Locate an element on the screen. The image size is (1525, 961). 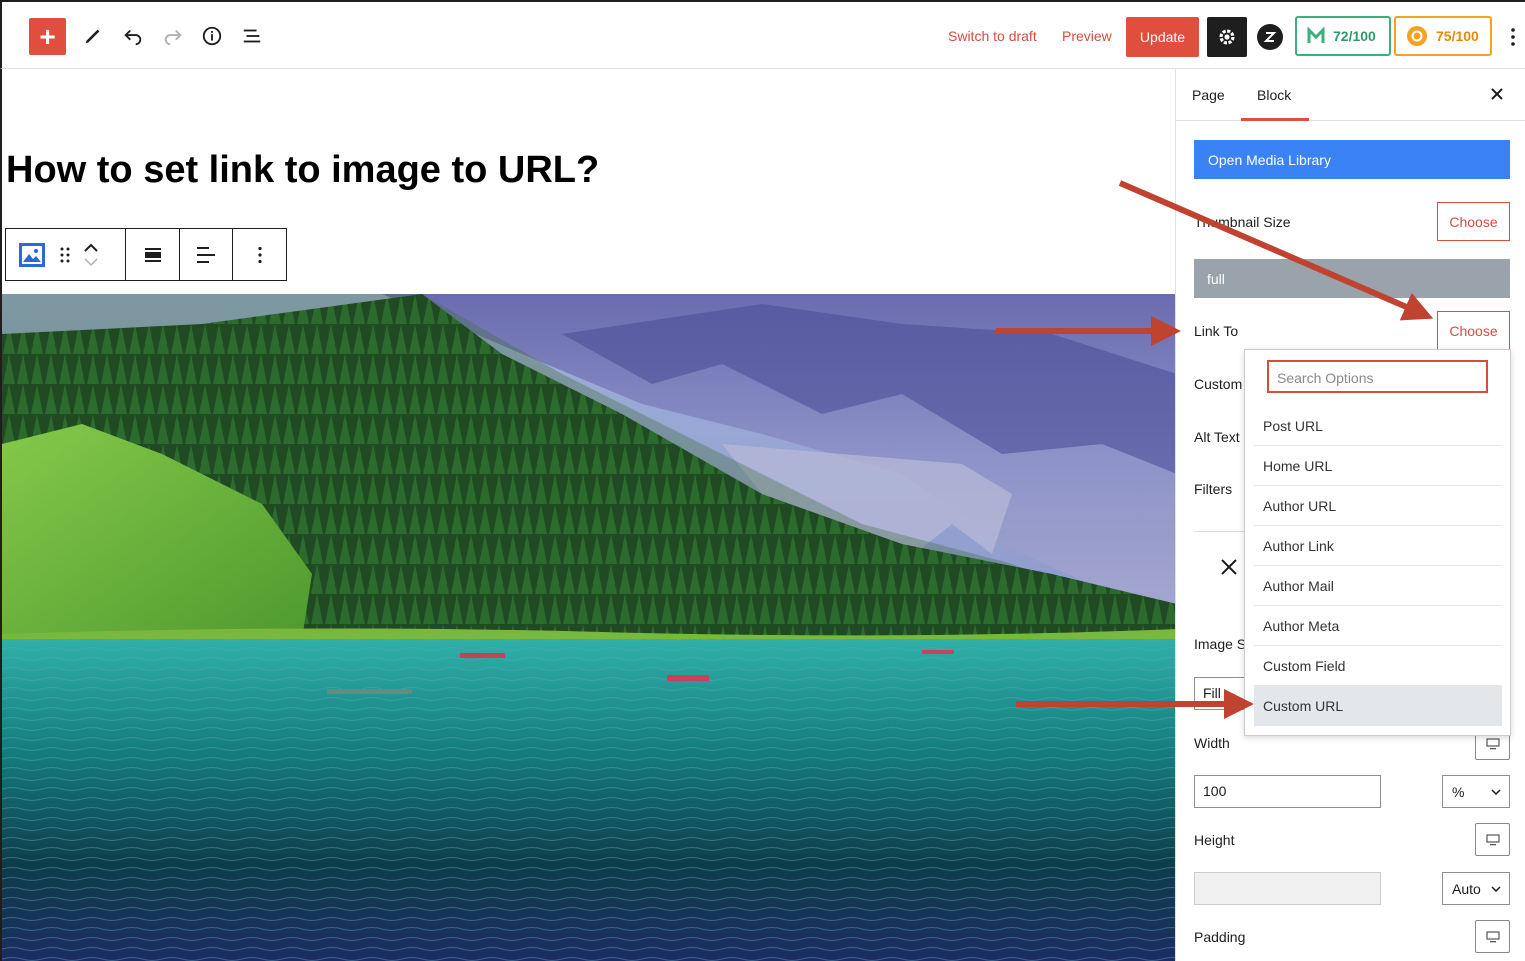
move-down-icon is located at coordinates (91, 262).